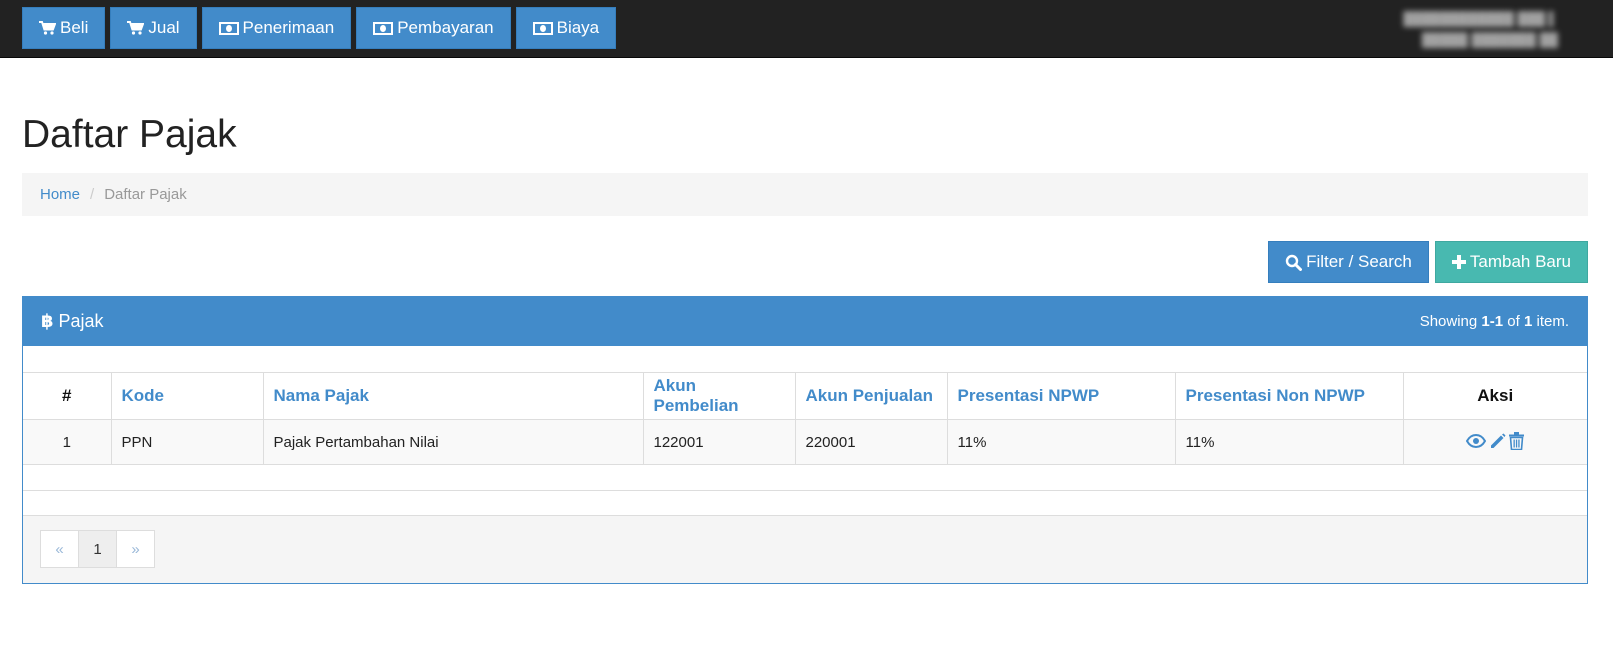  I want to click on filter-search-button: Filter / Search, so click(1348, 262).